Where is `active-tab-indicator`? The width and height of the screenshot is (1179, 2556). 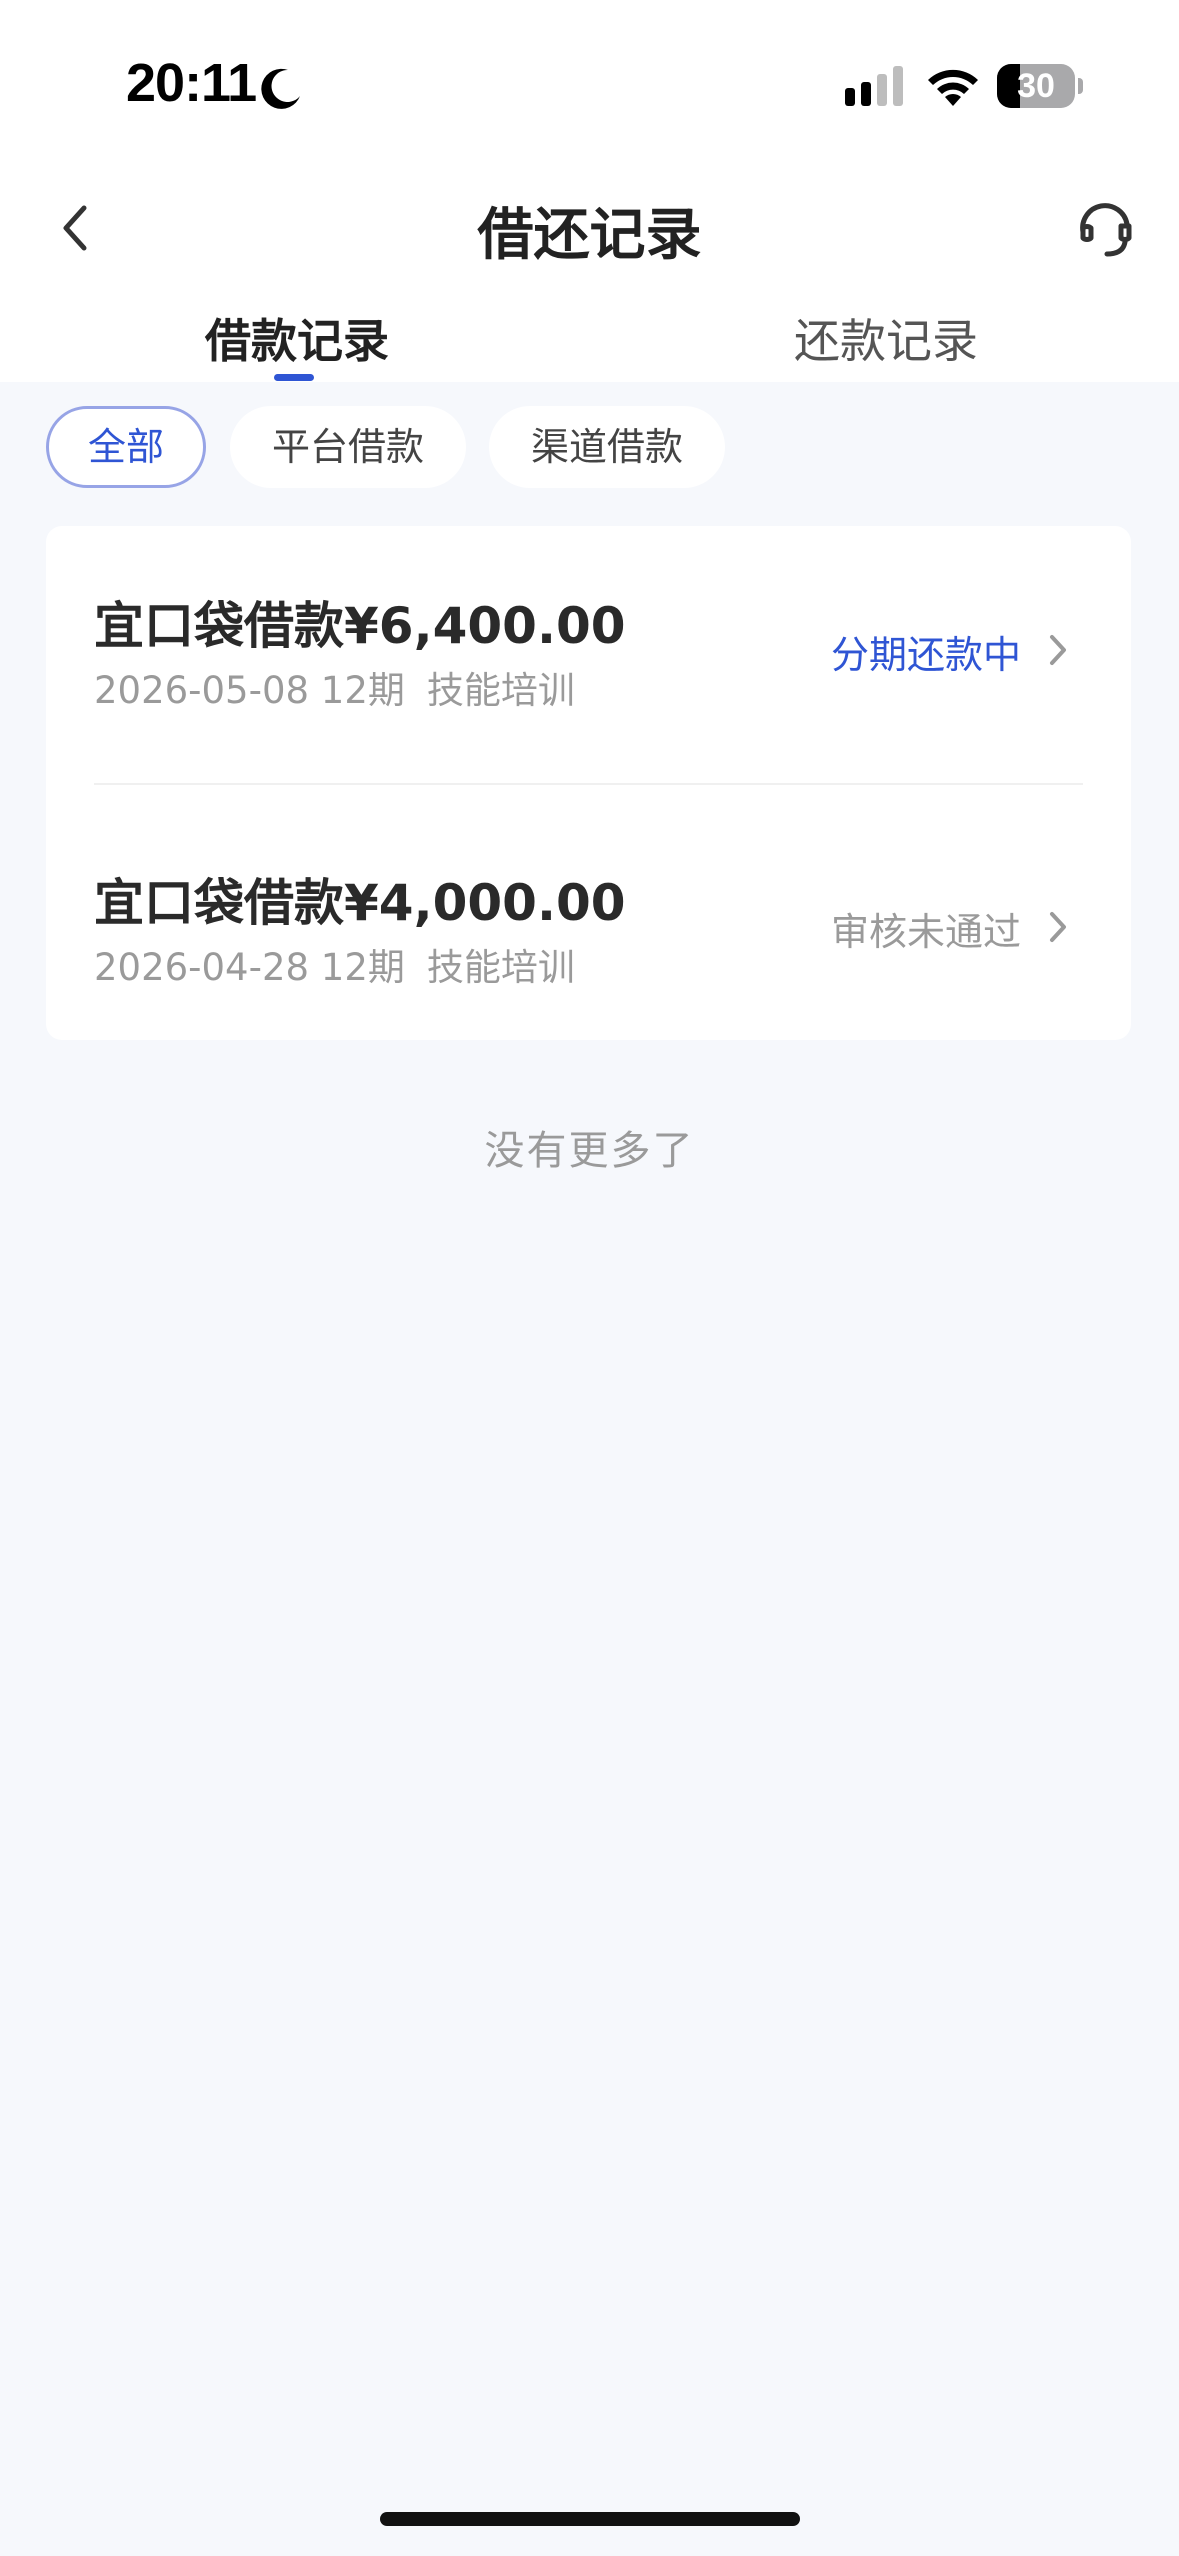
active-tab-indicator is located at coordinates (294, 377).